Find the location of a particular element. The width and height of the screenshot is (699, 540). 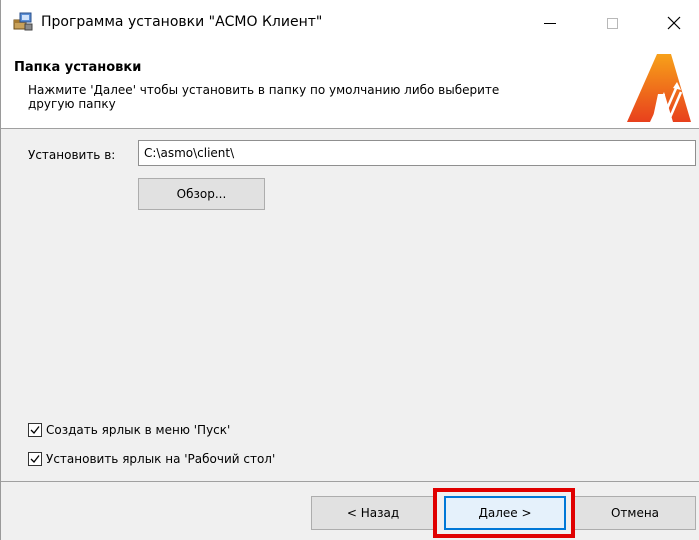

maximize-icon is located at coordinates (612, 23).